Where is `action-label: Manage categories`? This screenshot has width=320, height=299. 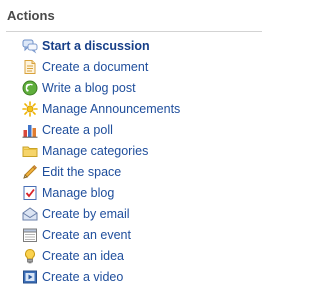
action-label: Manage categories is located at coordinates (95, 150).